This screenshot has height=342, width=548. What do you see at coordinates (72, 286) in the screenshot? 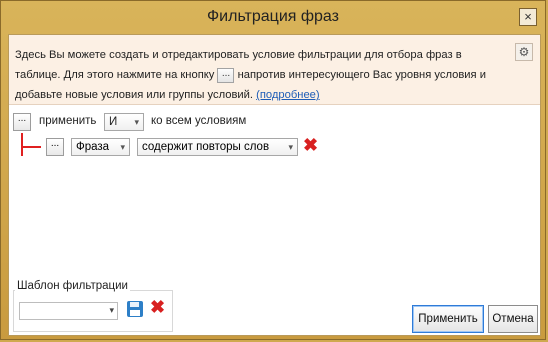
I see `template-label: Шаблон фильтрации` at bounding box center [72, 286].